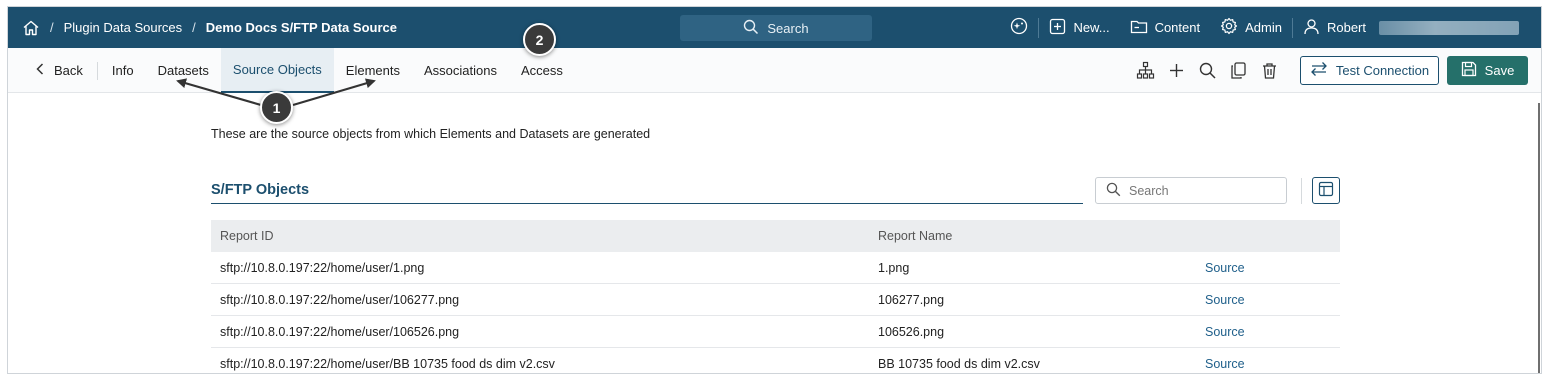 Image resolution: width=1549 pixels, height=378 pixels. What do you see at coordinates (539, 39) in the screenshot?
I see `callout-badge-2: 2` at bounding box center [539, 39].